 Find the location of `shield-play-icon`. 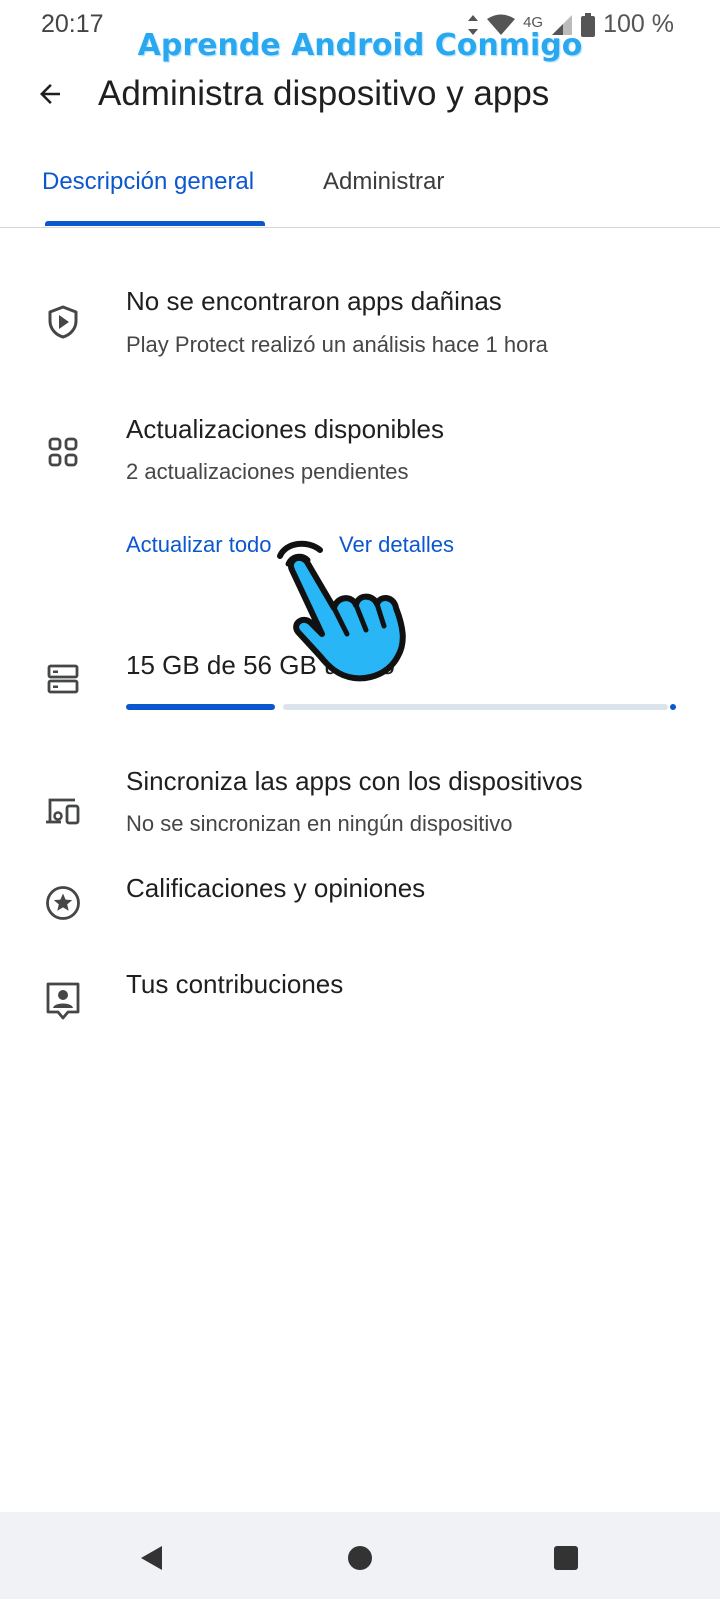

shield-play-icon is located at coordinates (63, 322).